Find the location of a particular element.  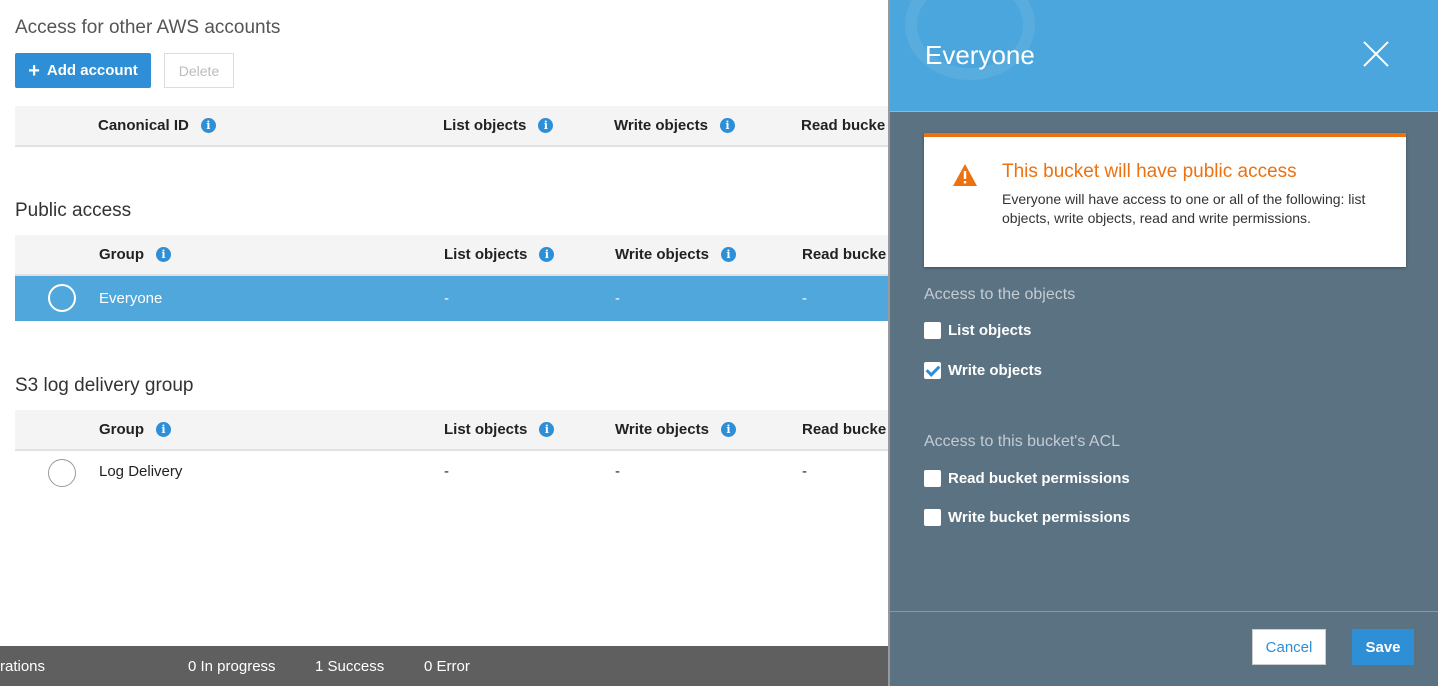

write-objects-checkbox is located at coordinates (932, 370).